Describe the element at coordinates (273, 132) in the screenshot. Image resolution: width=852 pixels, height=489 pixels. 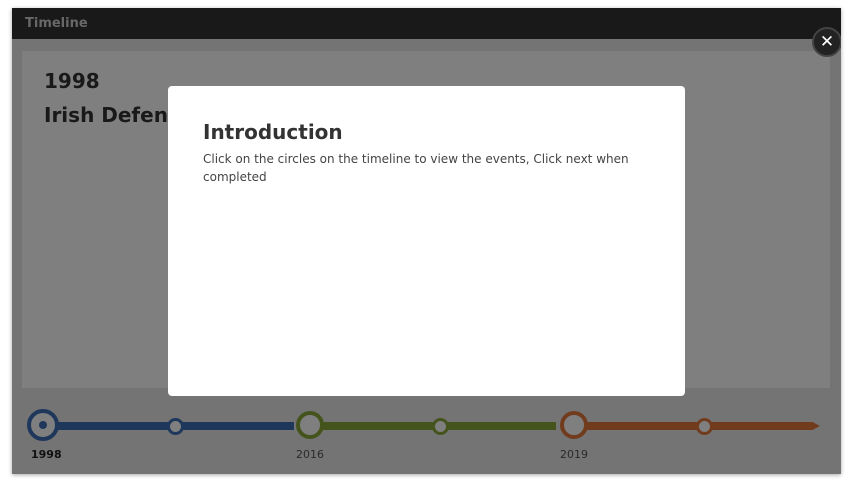
I see `modal-title: Introduction` at that location.